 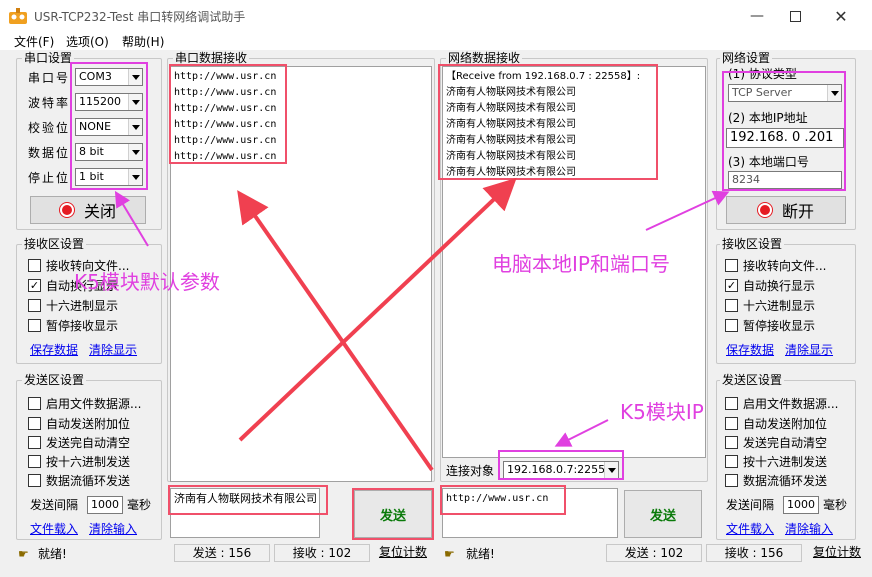 I want to click on annotation-k5-defaults: K5模块默认参数, so click(x=147, y=282).